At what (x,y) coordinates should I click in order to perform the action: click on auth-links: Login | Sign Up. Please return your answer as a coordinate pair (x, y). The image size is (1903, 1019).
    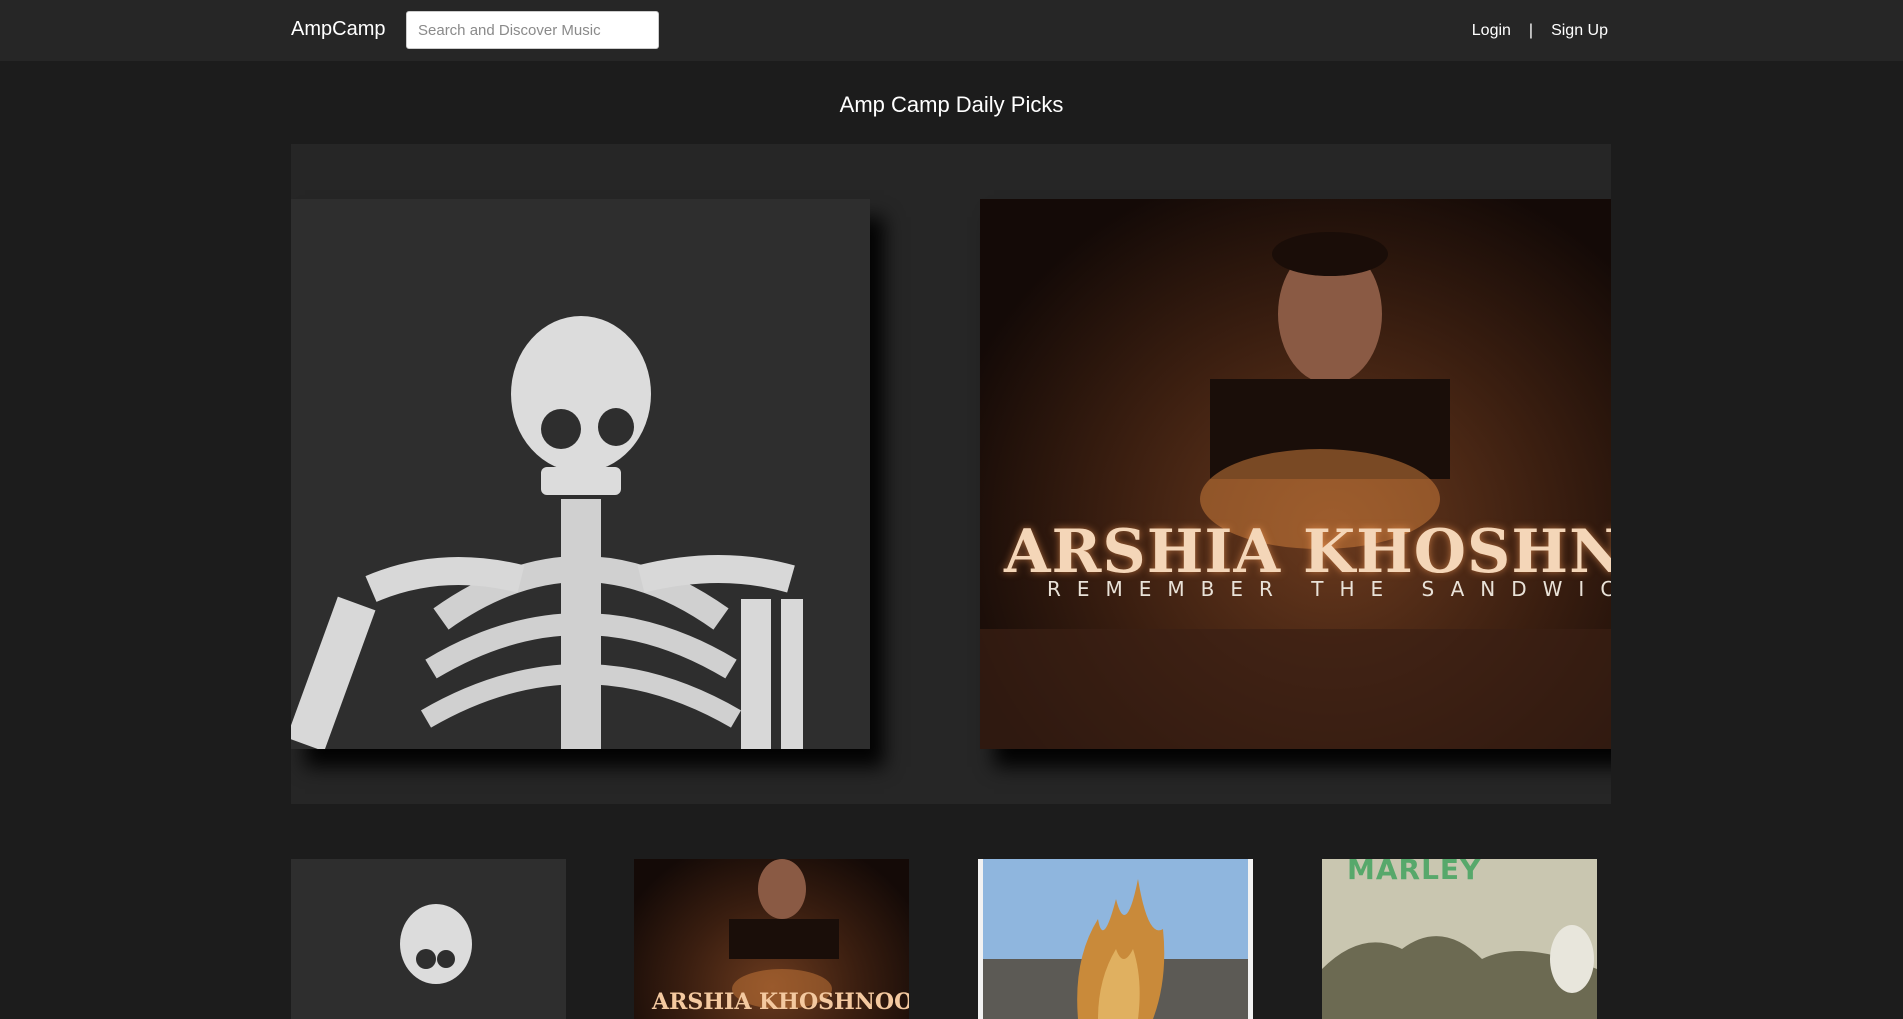
    Looking at the image, I should click on (1540, 31).